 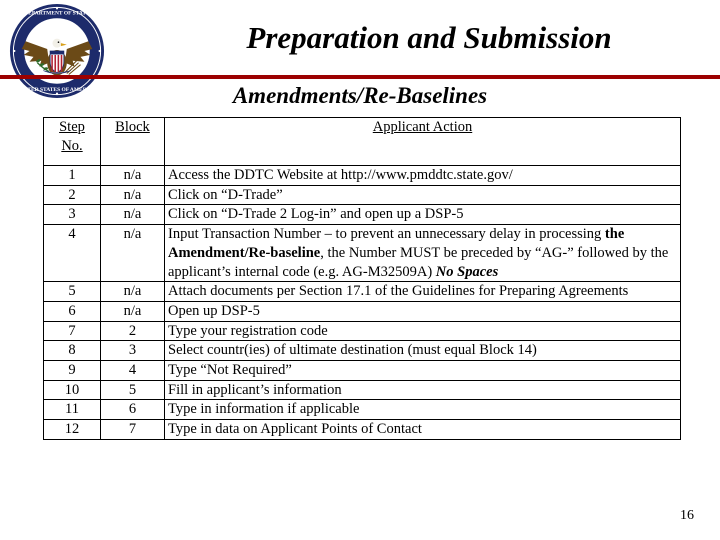 What do you see at coordinates (72, 429) in the screenshot?
I see `cell-step-no: 12` at bounding box center [72, 429].